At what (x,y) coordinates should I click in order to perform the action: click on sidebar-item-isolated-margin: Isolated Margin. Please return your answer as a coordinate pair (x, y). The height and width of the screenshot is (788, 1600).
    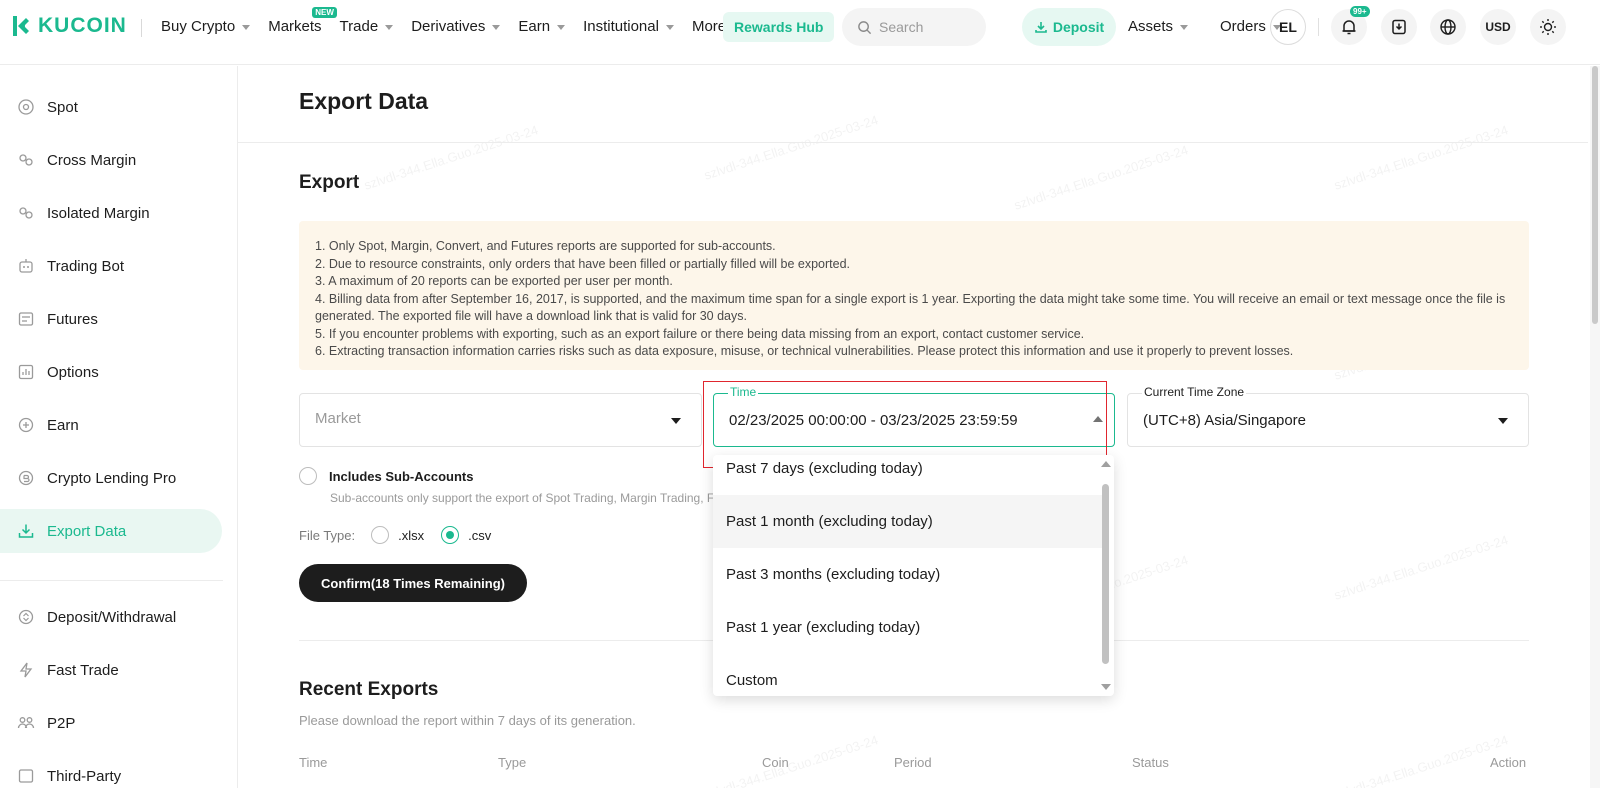
    Looking at the image, I should click on (111, 213).